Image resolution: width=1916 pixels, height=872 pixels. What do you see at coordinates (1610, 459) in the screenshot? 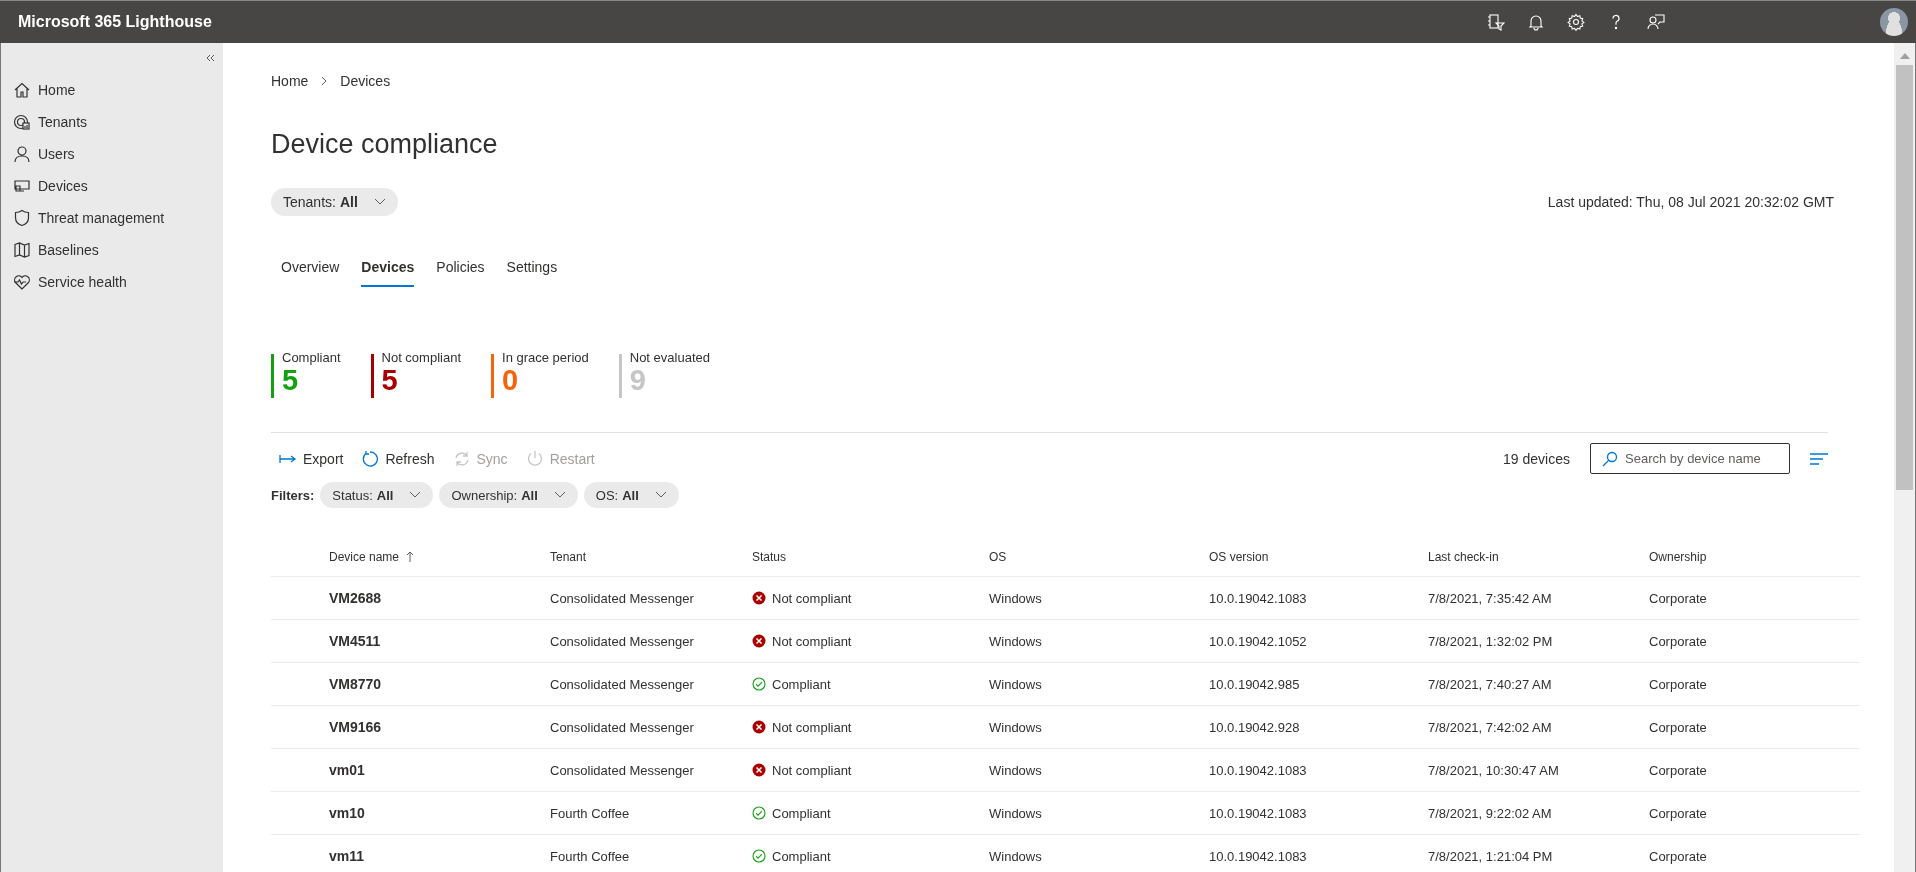
I see `search-icon` at bounding box center [1610, 459].